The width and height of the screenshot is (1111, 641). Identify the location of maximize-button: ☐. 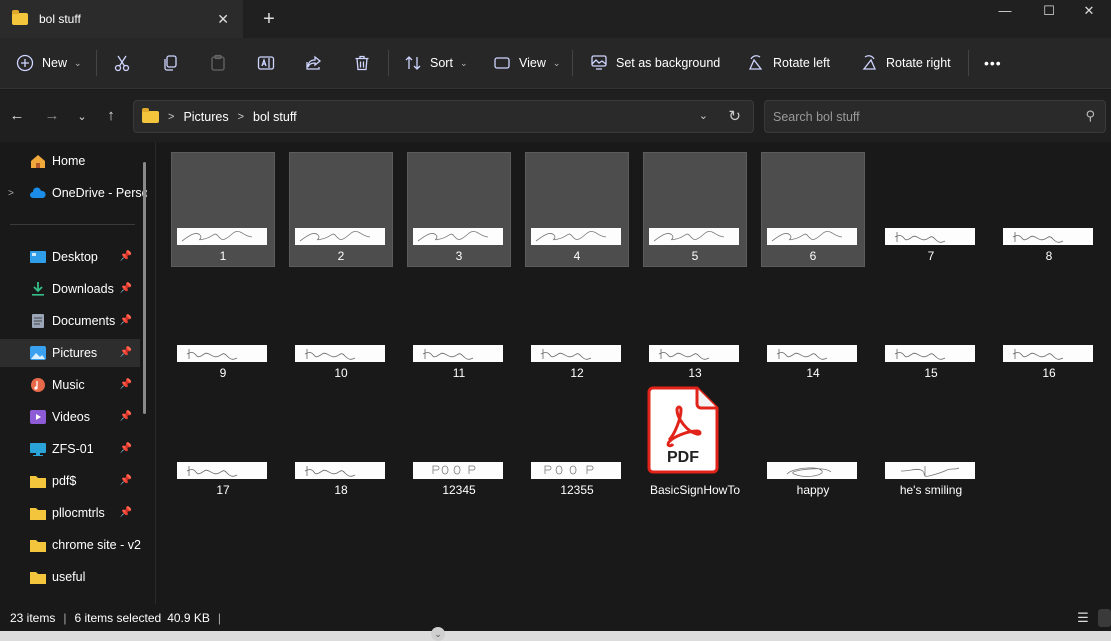
(1049, 12).